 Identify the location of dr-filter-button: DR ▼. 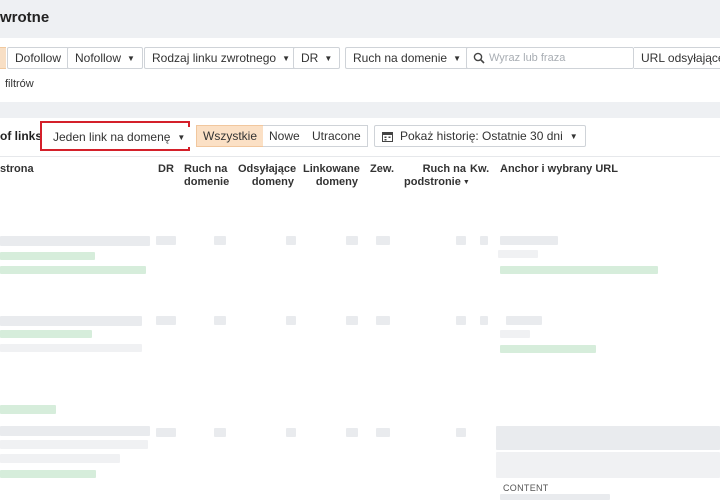
(317, 58).